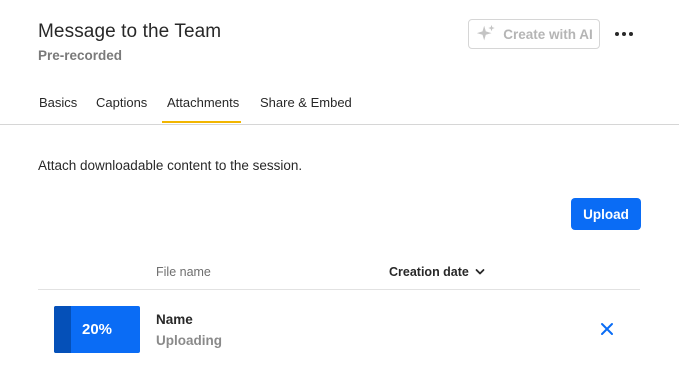 The width and height of the screenshot is (679, 367). What do you see at coordinates (548, 34) in the screenshot?
I see `create-with-ai-label: Create with AI` at bounding box center [548, 34].